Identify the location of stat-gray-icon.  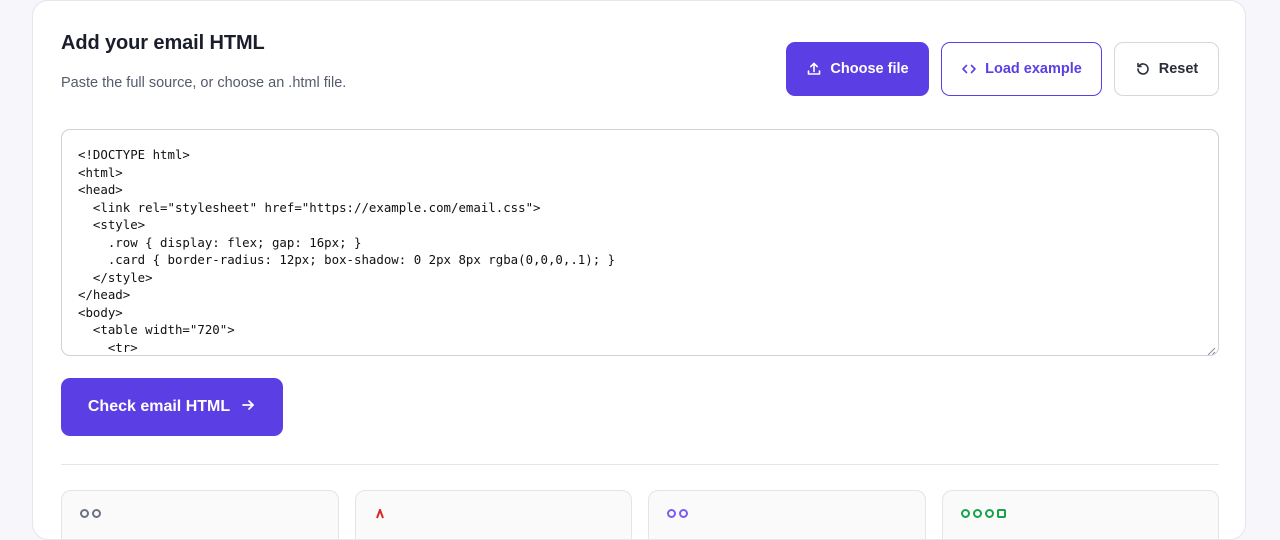
(90, 513).